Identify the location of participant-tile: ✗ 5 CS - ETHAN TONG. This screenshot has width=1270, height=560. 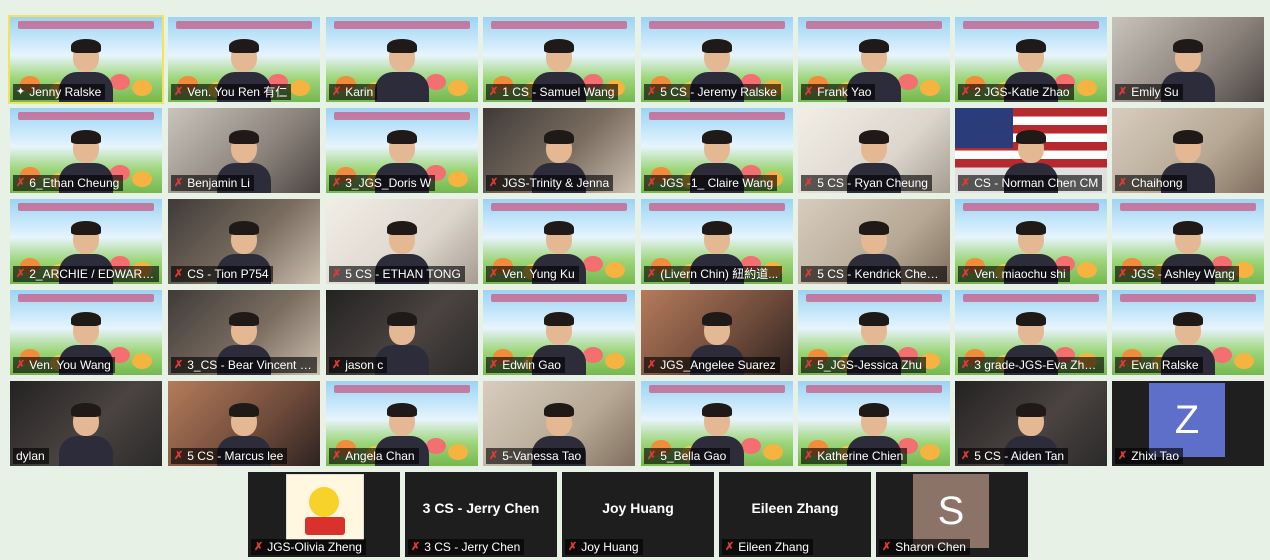
(402, 241).